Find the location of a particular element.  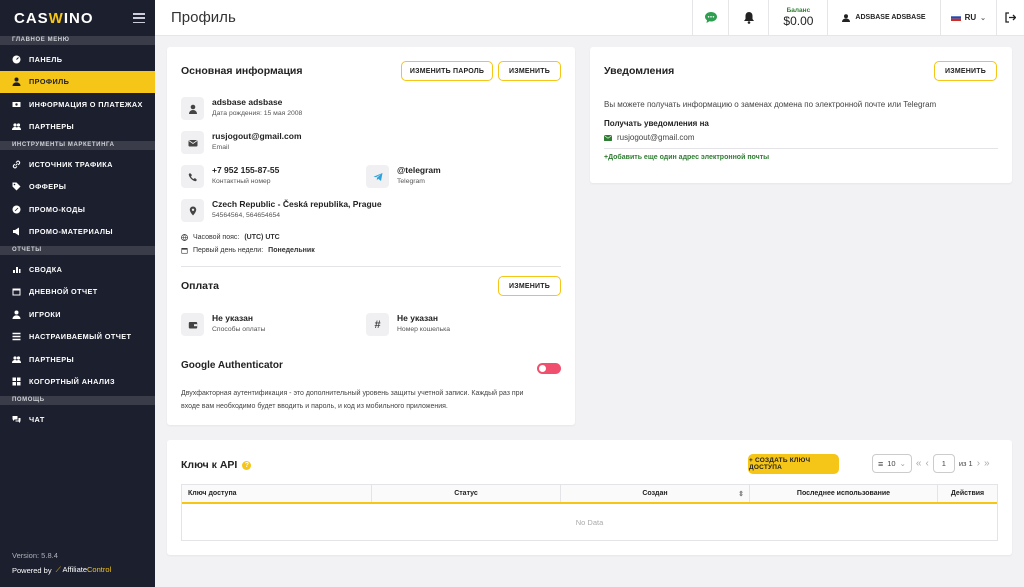

map-pin-icon is located at coordinates (192, 210).